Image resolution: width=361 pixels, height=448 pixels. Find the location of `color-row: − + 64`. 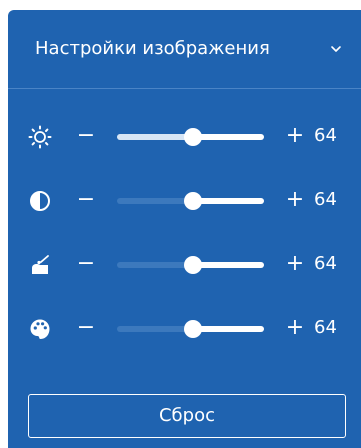

color-row: − + 64 is located at coordinates (184, 328).